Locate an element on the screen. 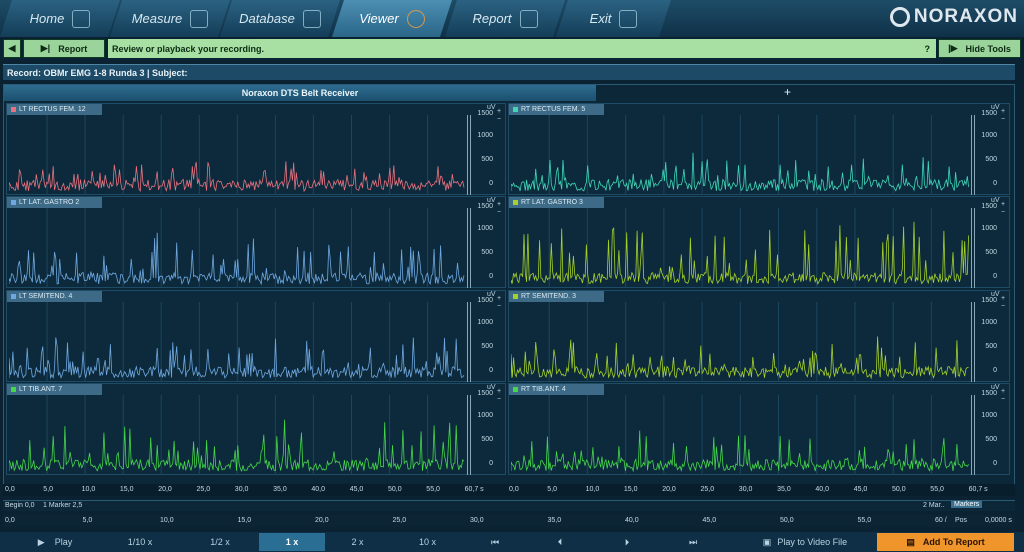  step-back-icon: ⏴ is located at coordinates (560, 542).